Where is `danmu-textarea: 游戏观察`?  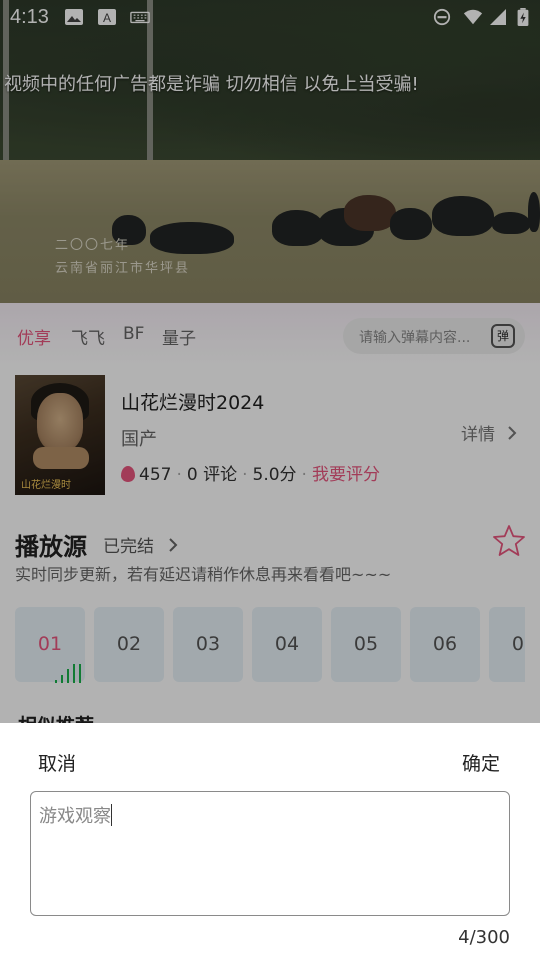
danmu-textarea: 游戏观察 is located at coordinates (270, 853).